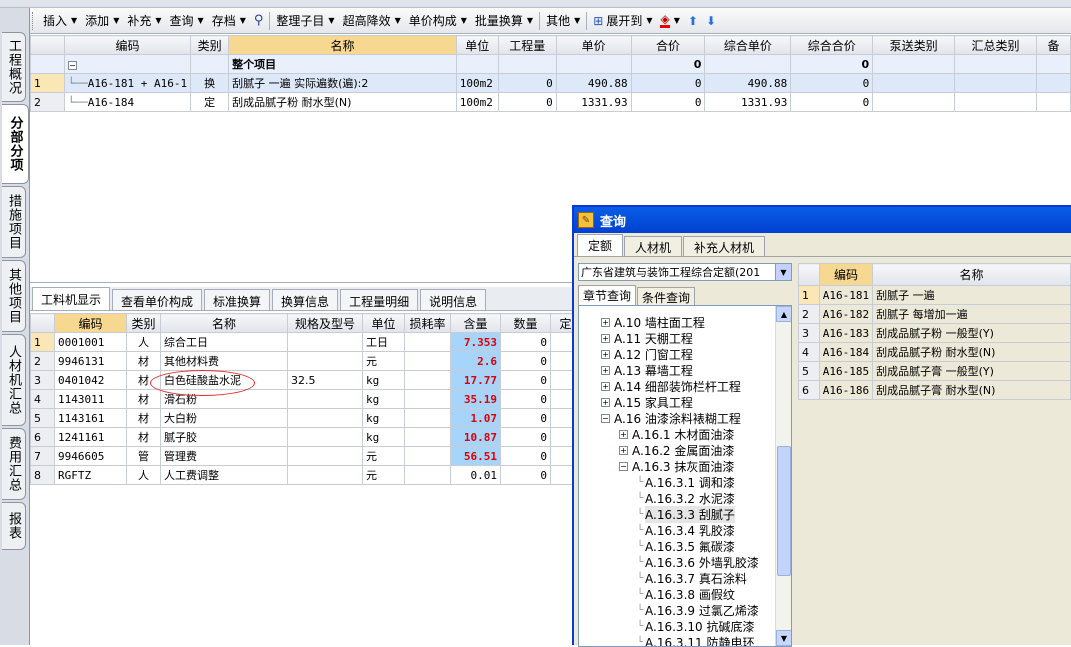 This screenshot has height=647, width=1071. What do you see at coordinates (698, 610) in the screenshot?
I see `tree-node: └A.16.3.9 过氯乙烯漆` at bounding box center [698, 610].